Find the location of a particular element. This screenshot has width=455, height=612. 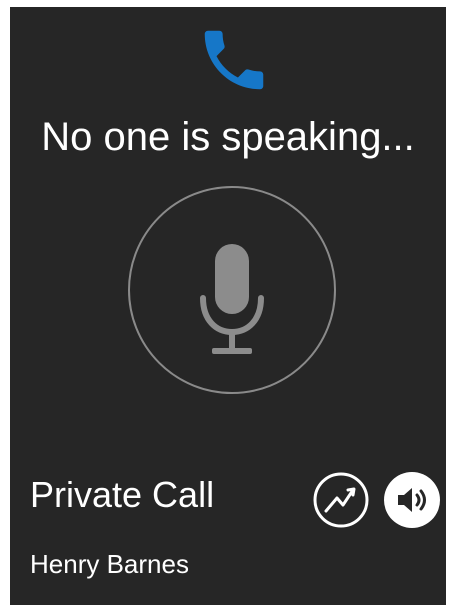

contact-name: Henry Barnes is located at coordinates (109, 564).